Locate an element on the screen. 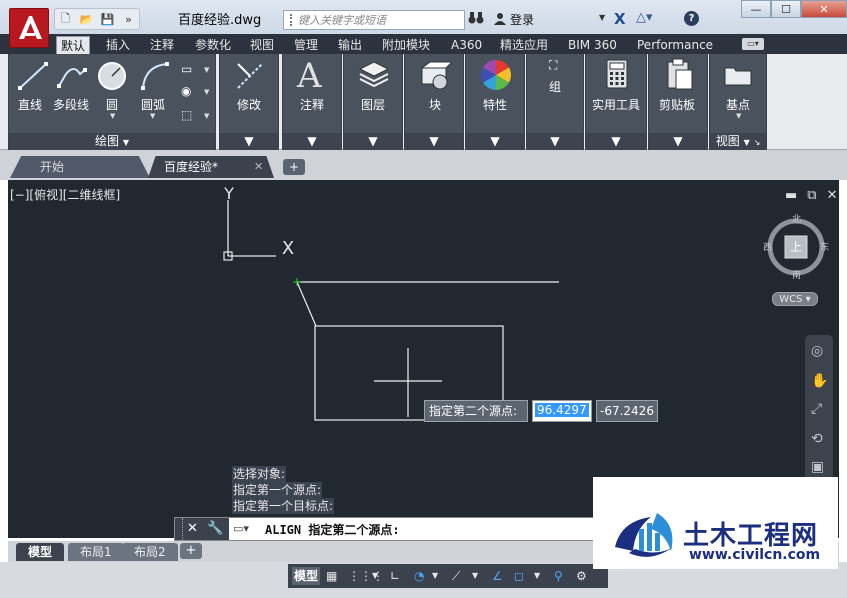 This screenshot has width=847, height=598. tab-bim360: BIM 360 is located at coordinates (592, 45).